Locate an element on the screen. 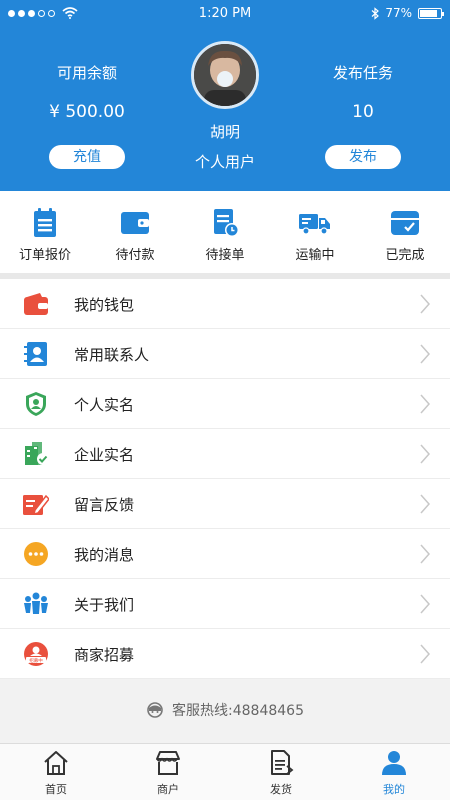  tab-profile: 我的 is located at coordinates (394, 772).